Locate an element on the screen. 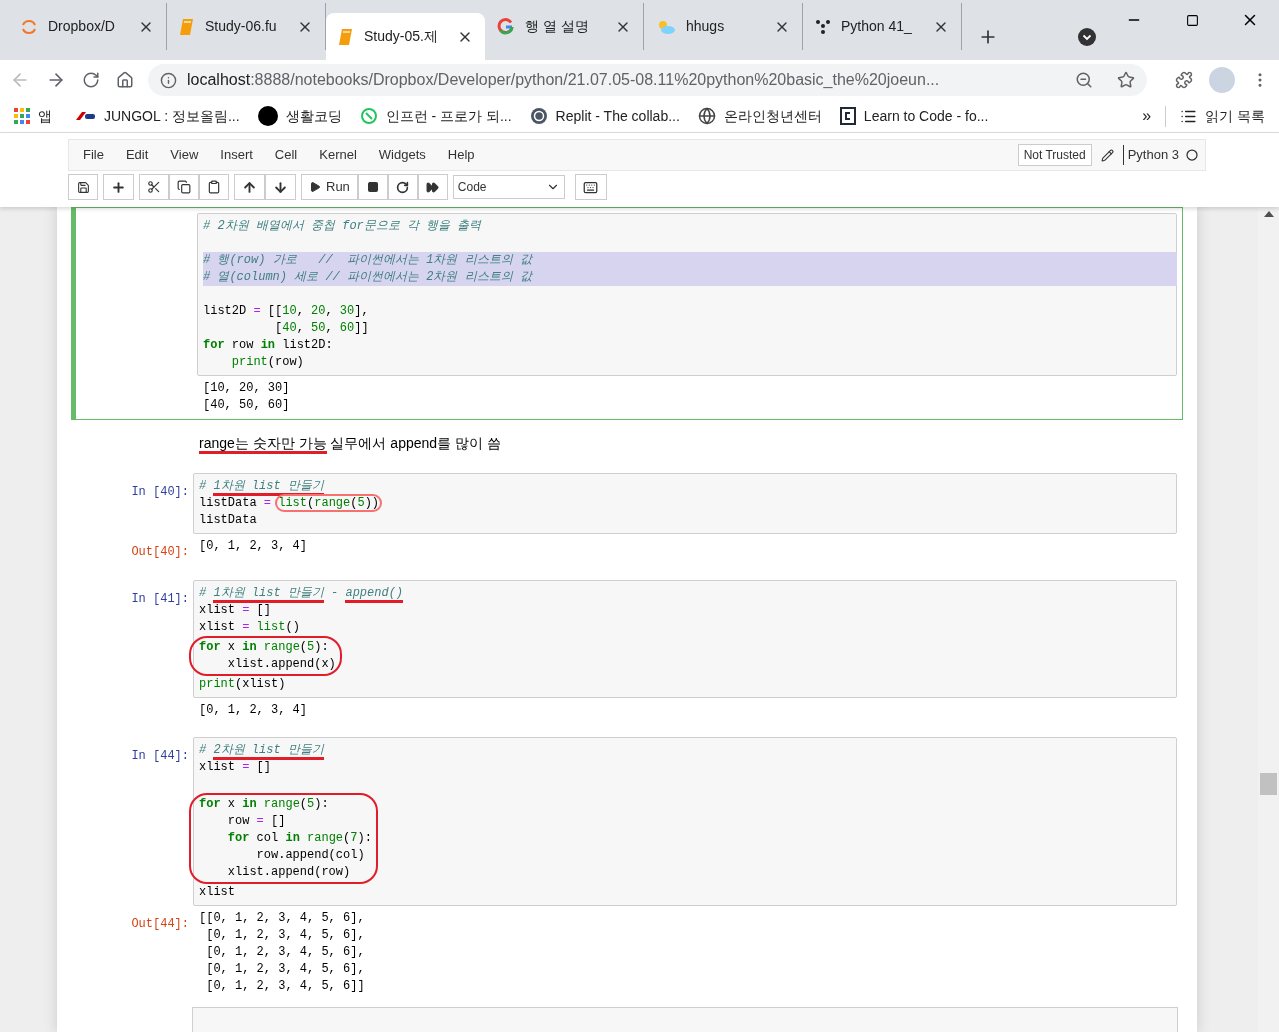 The width and height of the screenshot is (1279, 1032). code-line: list2D = [[10, 20, 30], is located at coordinates (286, 311).